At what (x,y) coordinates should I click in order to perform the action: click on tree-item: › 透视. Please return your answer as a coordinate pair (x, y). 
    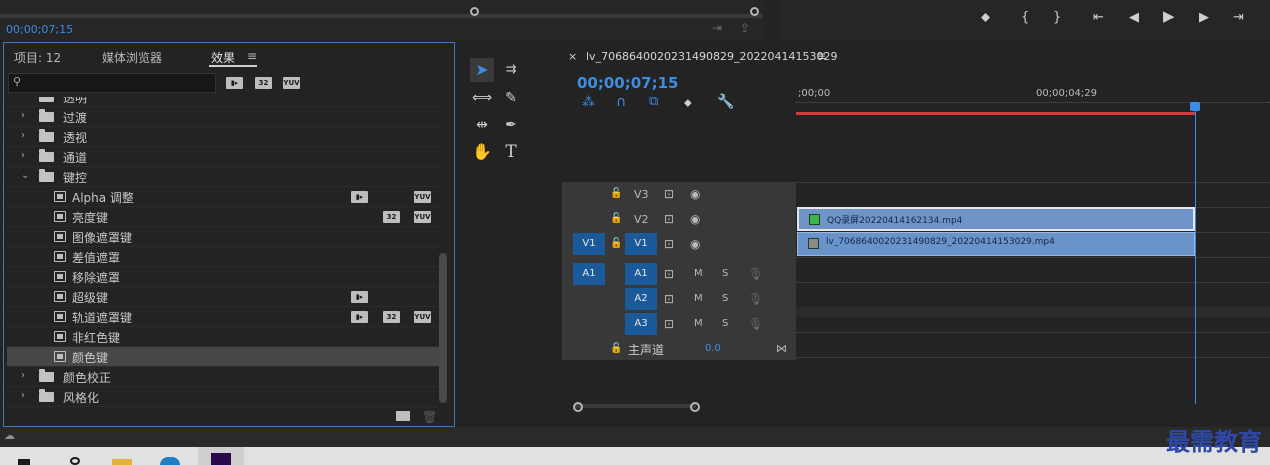
    Looking at the image, I should click on (223, 137).